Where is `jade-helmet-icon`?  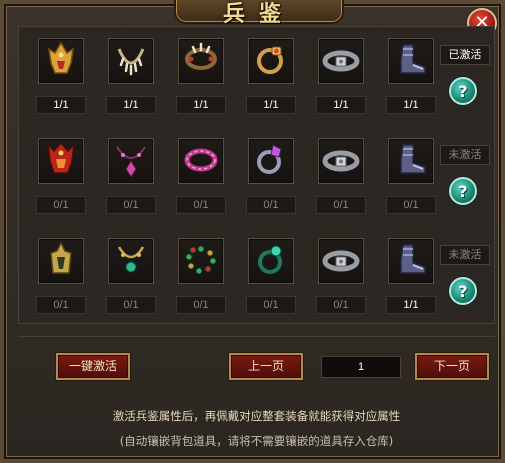
jade-helmet-icon is located at coordinates (61, 261).